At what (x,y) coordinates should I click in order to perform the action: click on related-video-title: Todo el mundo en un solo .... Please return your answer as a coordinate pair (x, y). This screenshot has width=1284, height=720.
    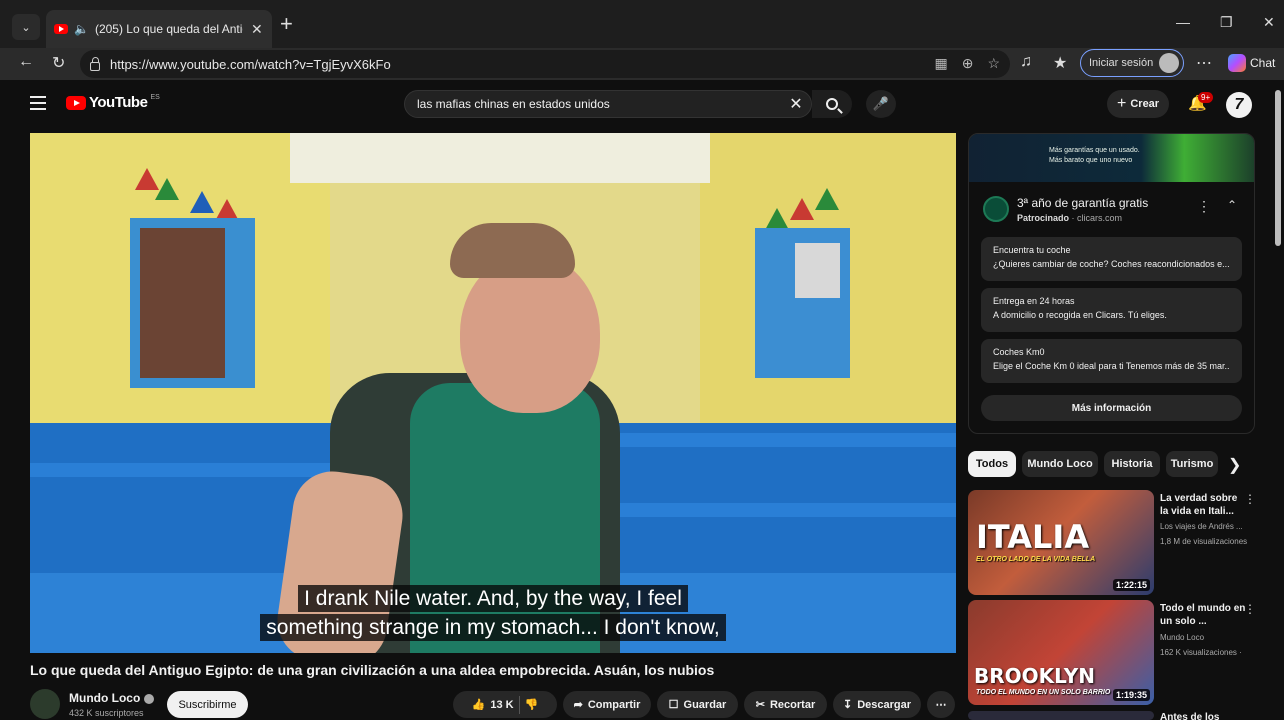
    Looking at the image, I should click on (1203, 615).